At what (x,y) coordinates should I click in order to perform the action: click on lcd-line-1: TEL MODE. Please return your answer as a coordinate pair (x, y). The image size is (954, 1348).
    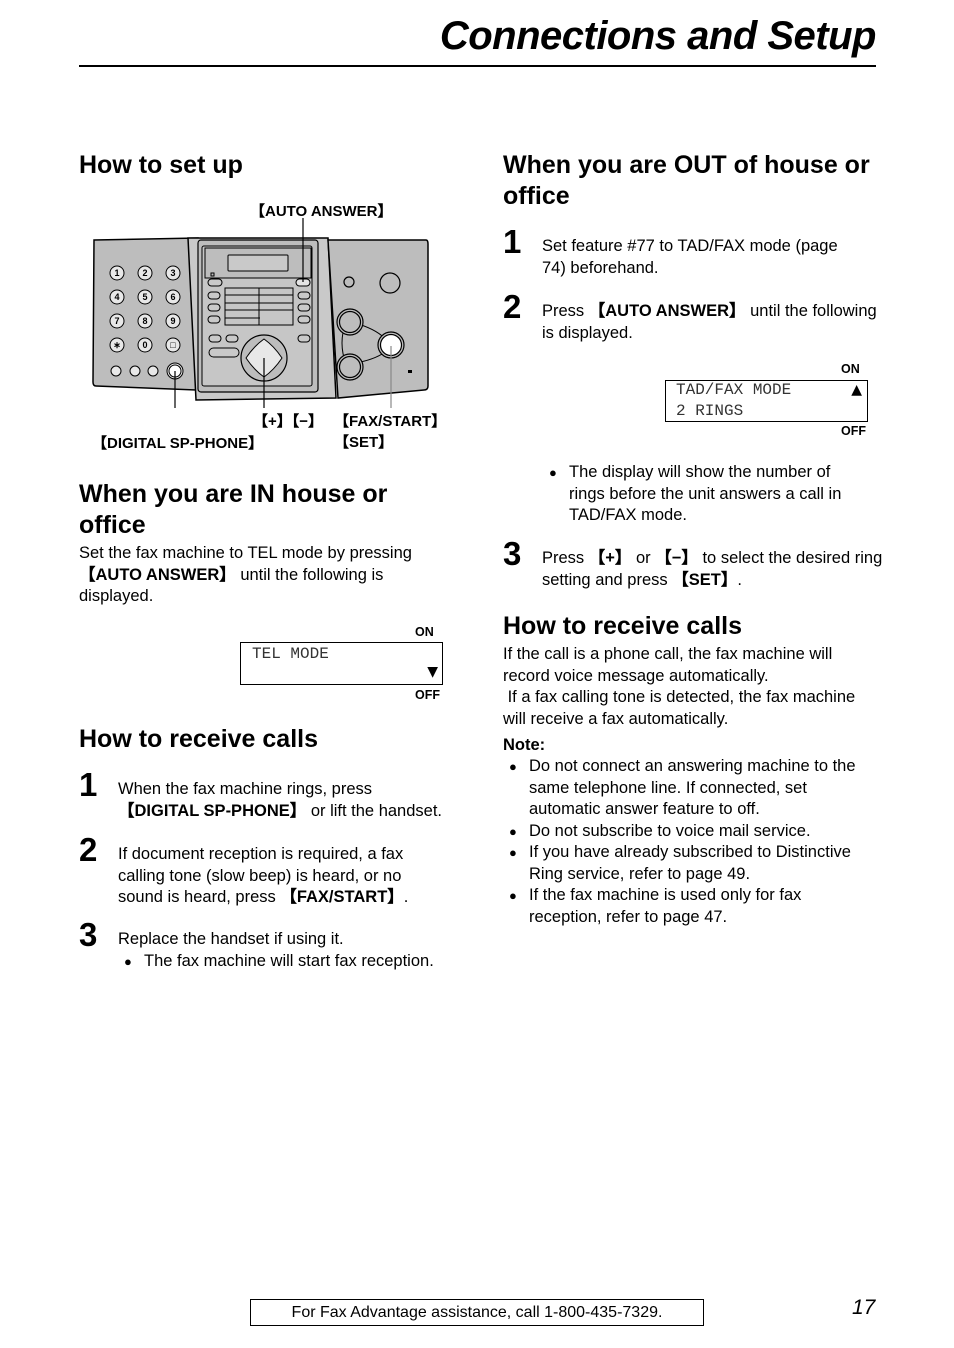
    Looking at the image, I should click on (290, 654).